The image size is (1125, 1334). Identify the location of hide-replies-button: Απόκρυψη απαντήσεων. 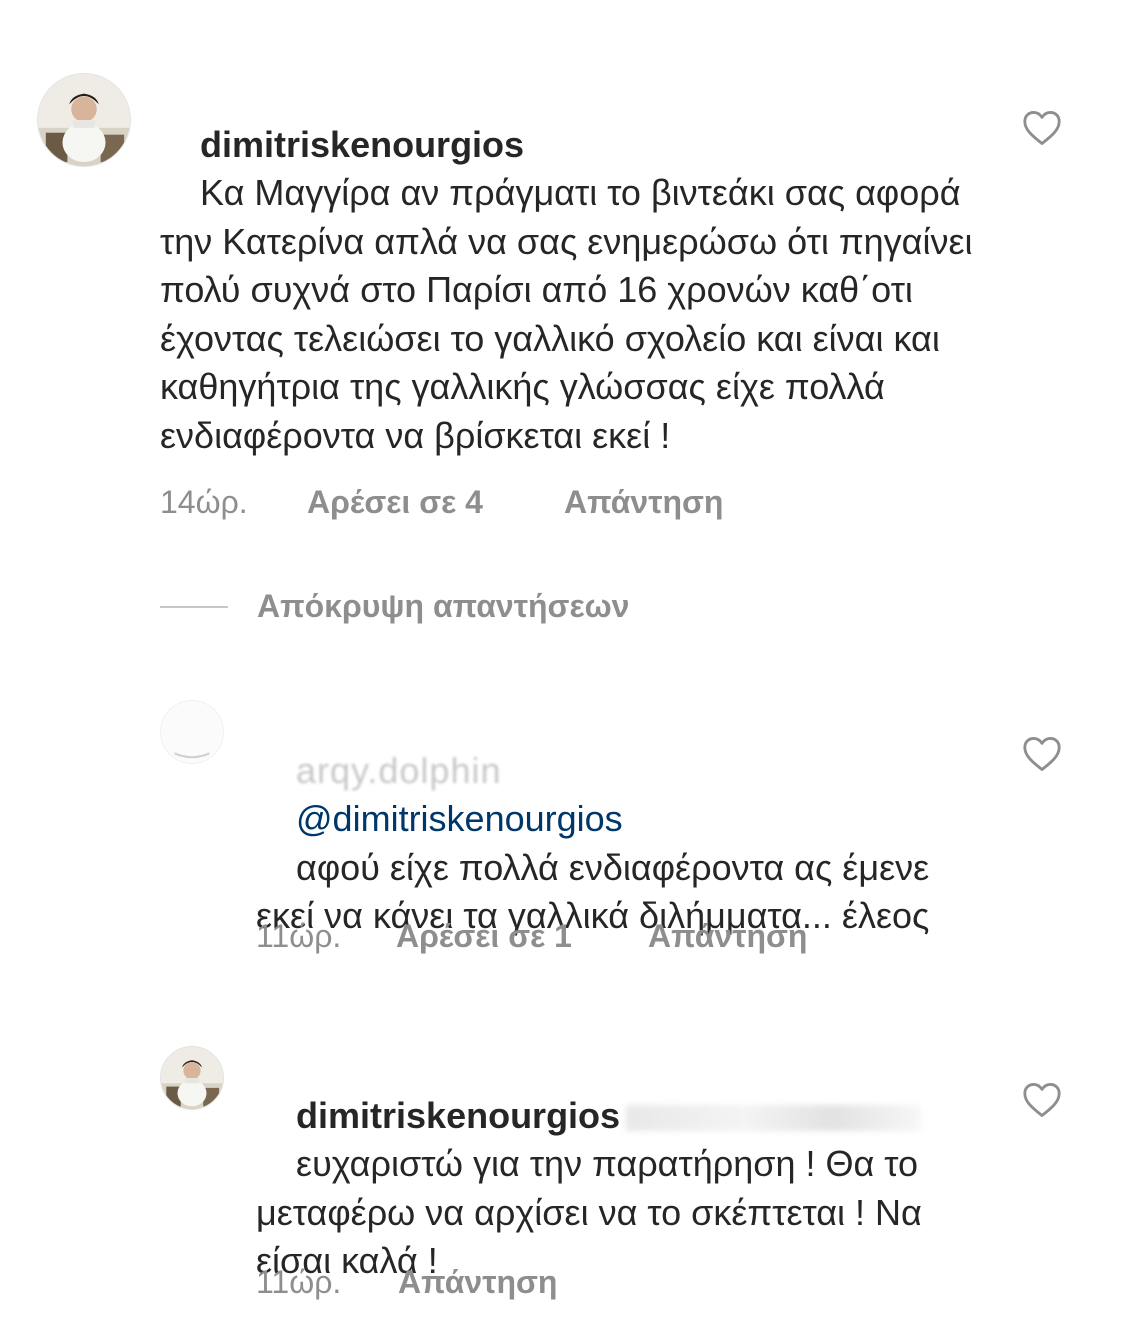
(394, 606).